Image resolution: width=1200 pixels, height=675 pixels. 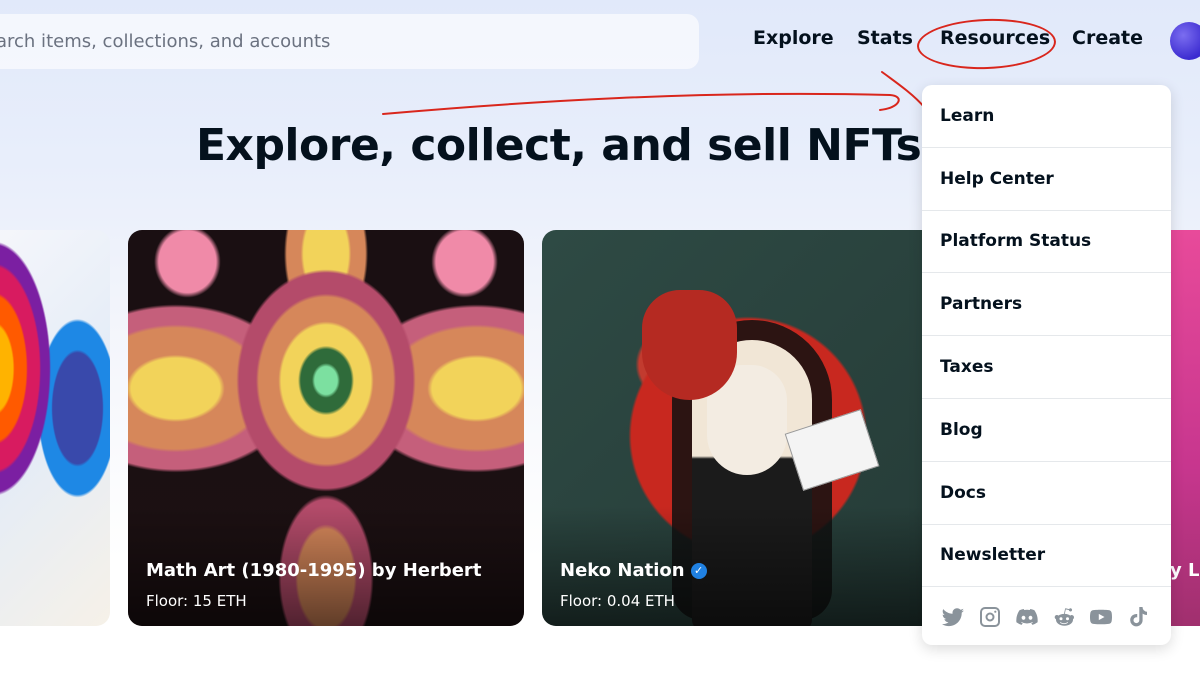 I want to click on card-floor-price: Floor: 0.04 ETH, so click(x=617, y=601).